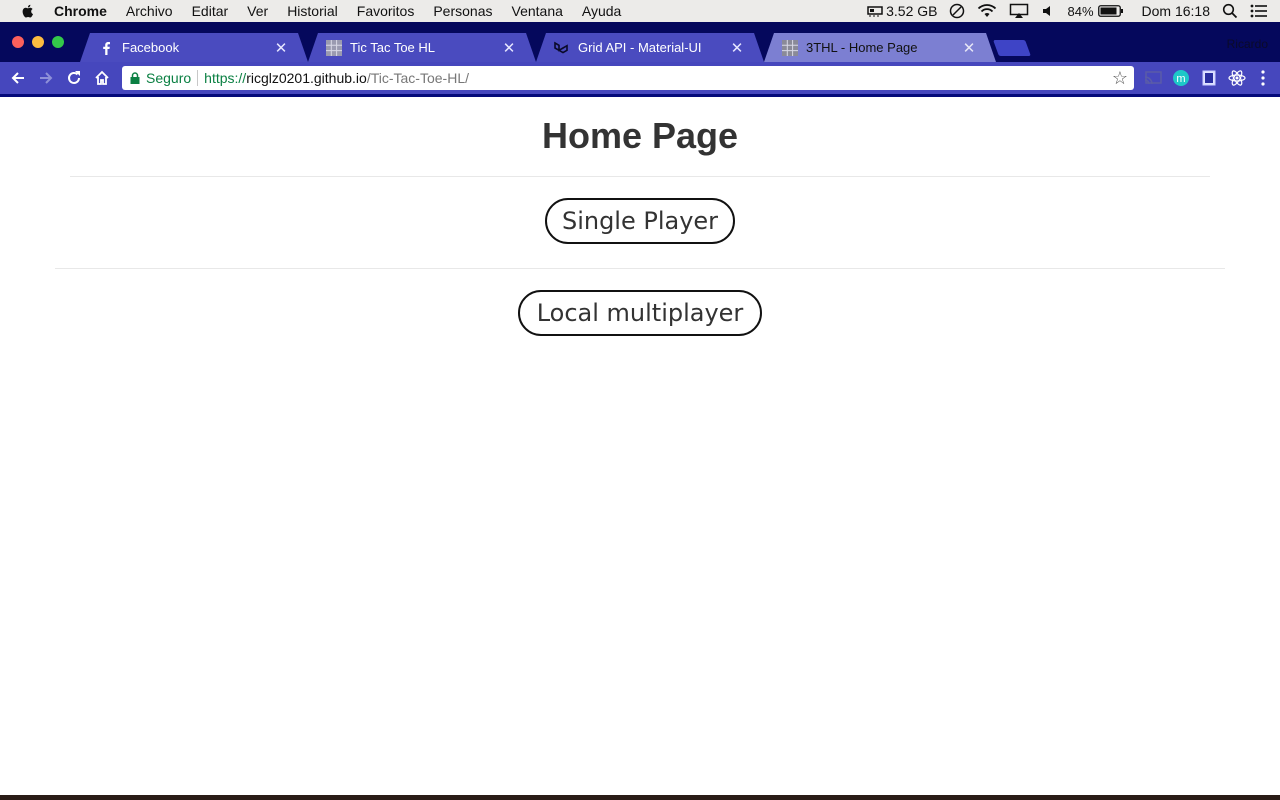 The image size is (1280, 800). I want to click on battery-icon, so click(1110, 11).